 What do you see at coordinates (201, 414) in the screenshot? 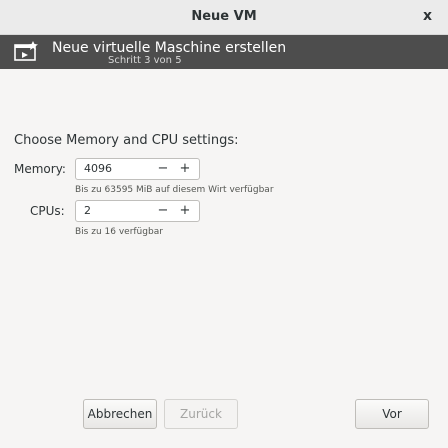
I see `back-button: Zurück` at bounding box center [201, 414].